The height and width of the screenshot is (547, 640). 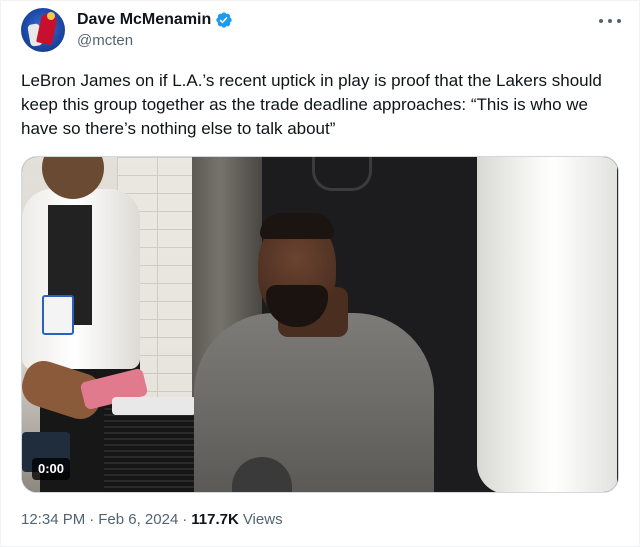 I want to click on video-duration-badge: 0:00, so click(x=51, y=469).